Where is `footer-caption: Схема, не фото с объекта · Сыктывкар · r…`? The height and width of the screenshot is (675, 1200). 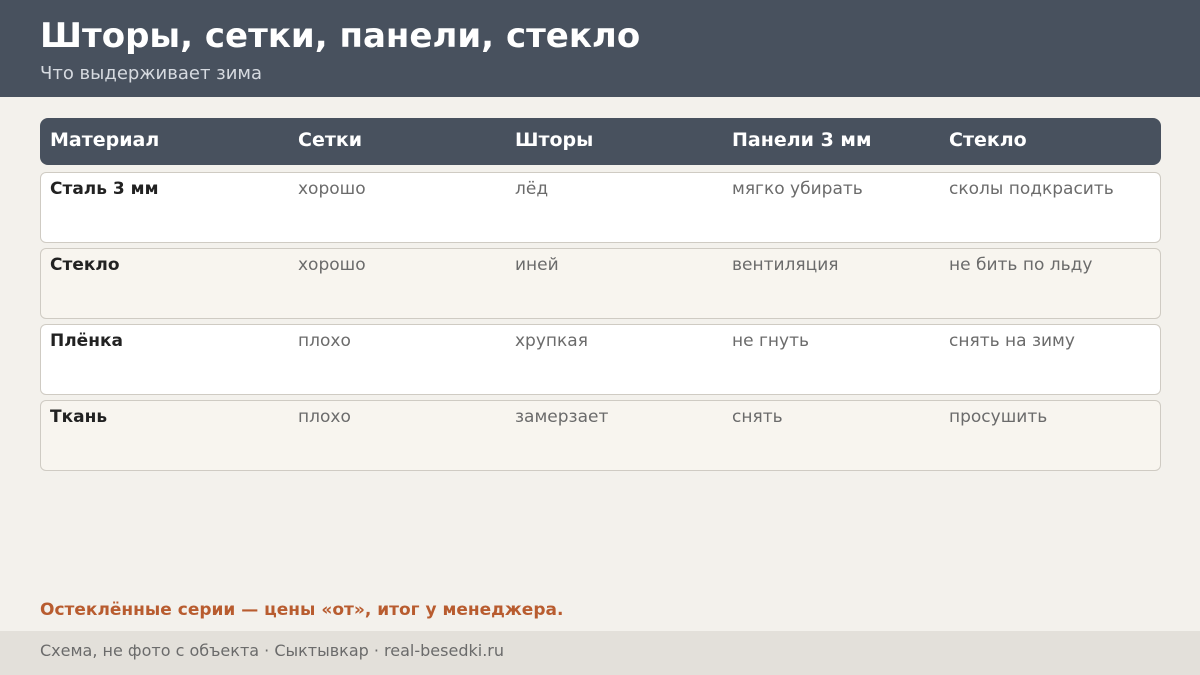 footer-caption: Схема, не фото с объекта · Сыктывкар · r… is located at coordinates (272, 650).